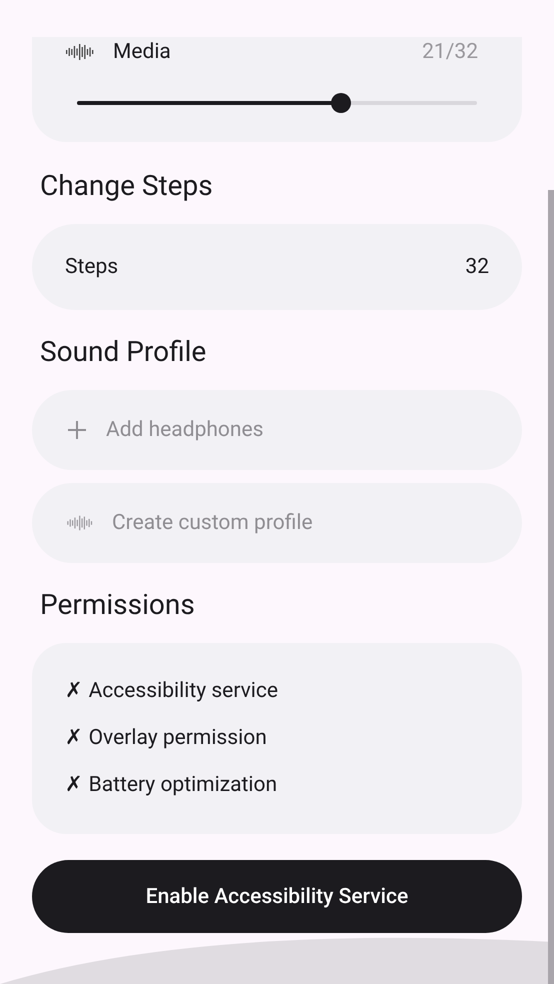  Describe the element at coordinates (477, 267) in the screenshot. I see `steps-value: 32` at that location.